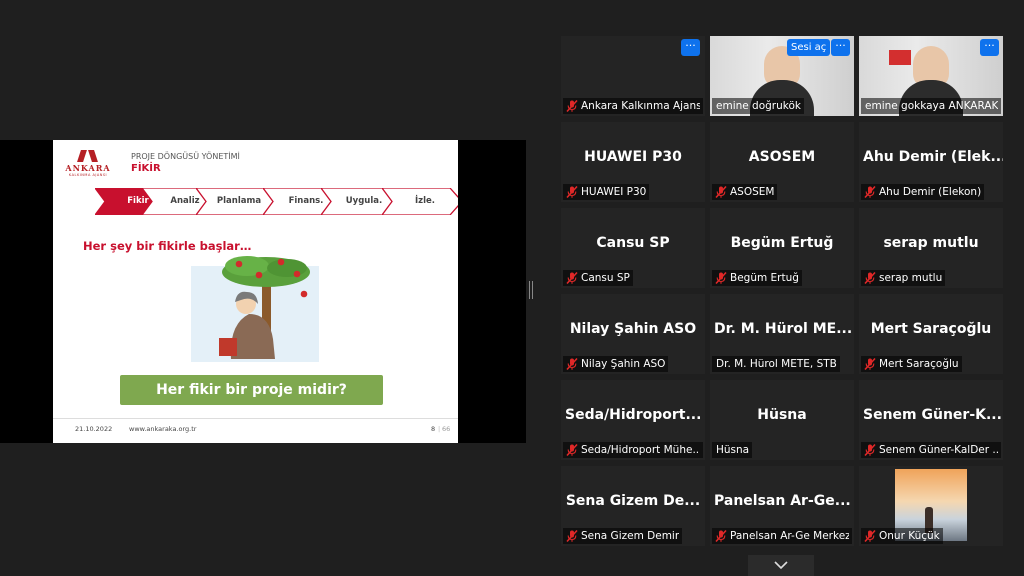 This screenshot has height=576, width=1024. I want to click on participant-tile: Nilay Şahin ASO Nilay Şahin ASO, so click(633, 334).